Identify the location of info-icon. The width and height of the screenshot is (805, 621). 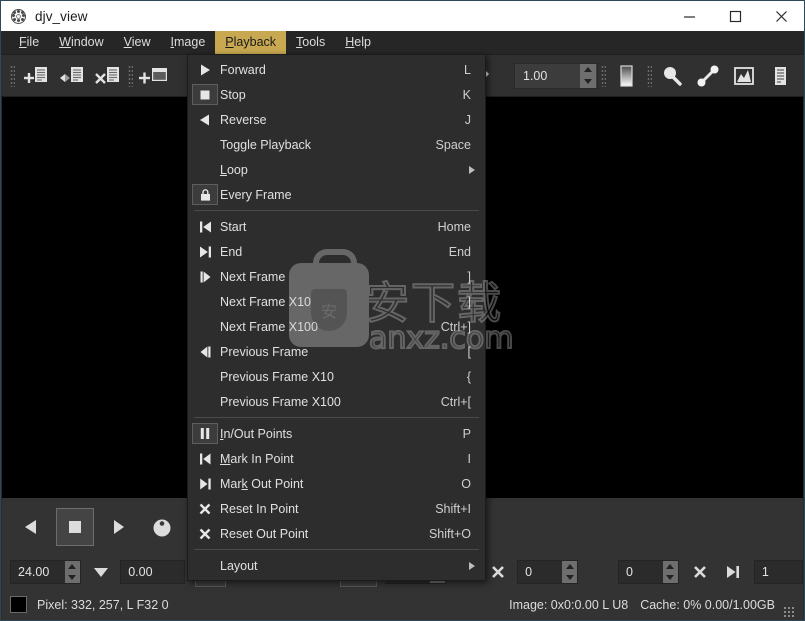
(780, 76).